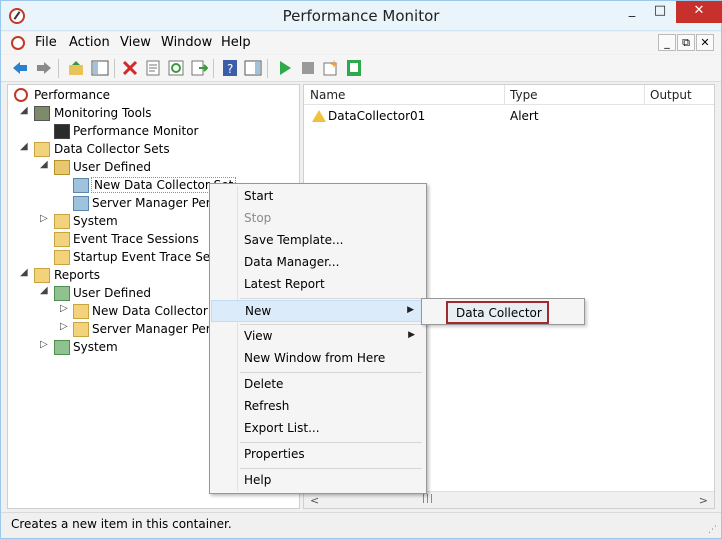  Describe the element at coordinates (314, 500) in the screenshot. I see `scroll-left-icon: <` at that location.